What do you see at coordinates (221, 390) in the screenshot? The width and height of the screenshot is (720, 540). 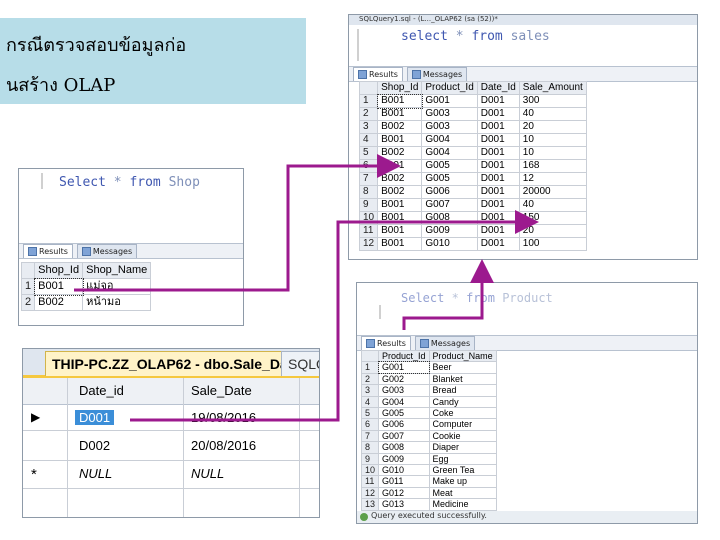 I see `column-header-sale-date: Sale_Date` at bounding box center [221, 390].